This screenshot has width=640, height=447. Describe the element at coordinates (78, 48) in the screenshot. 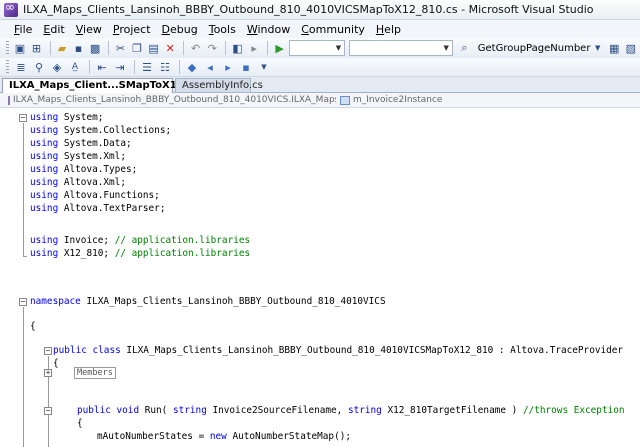

I see `save-icon: ▪` at that location.